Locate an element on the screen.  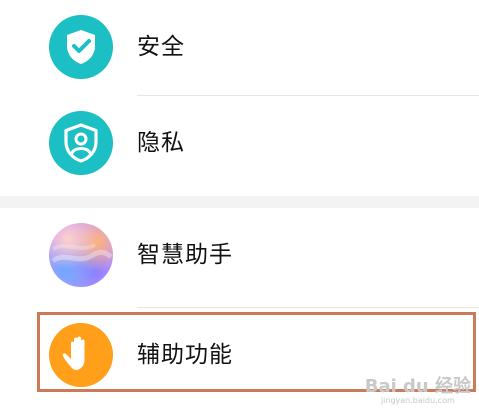
smart-assistant-gradient-icon is located at coordinates (81, 255).